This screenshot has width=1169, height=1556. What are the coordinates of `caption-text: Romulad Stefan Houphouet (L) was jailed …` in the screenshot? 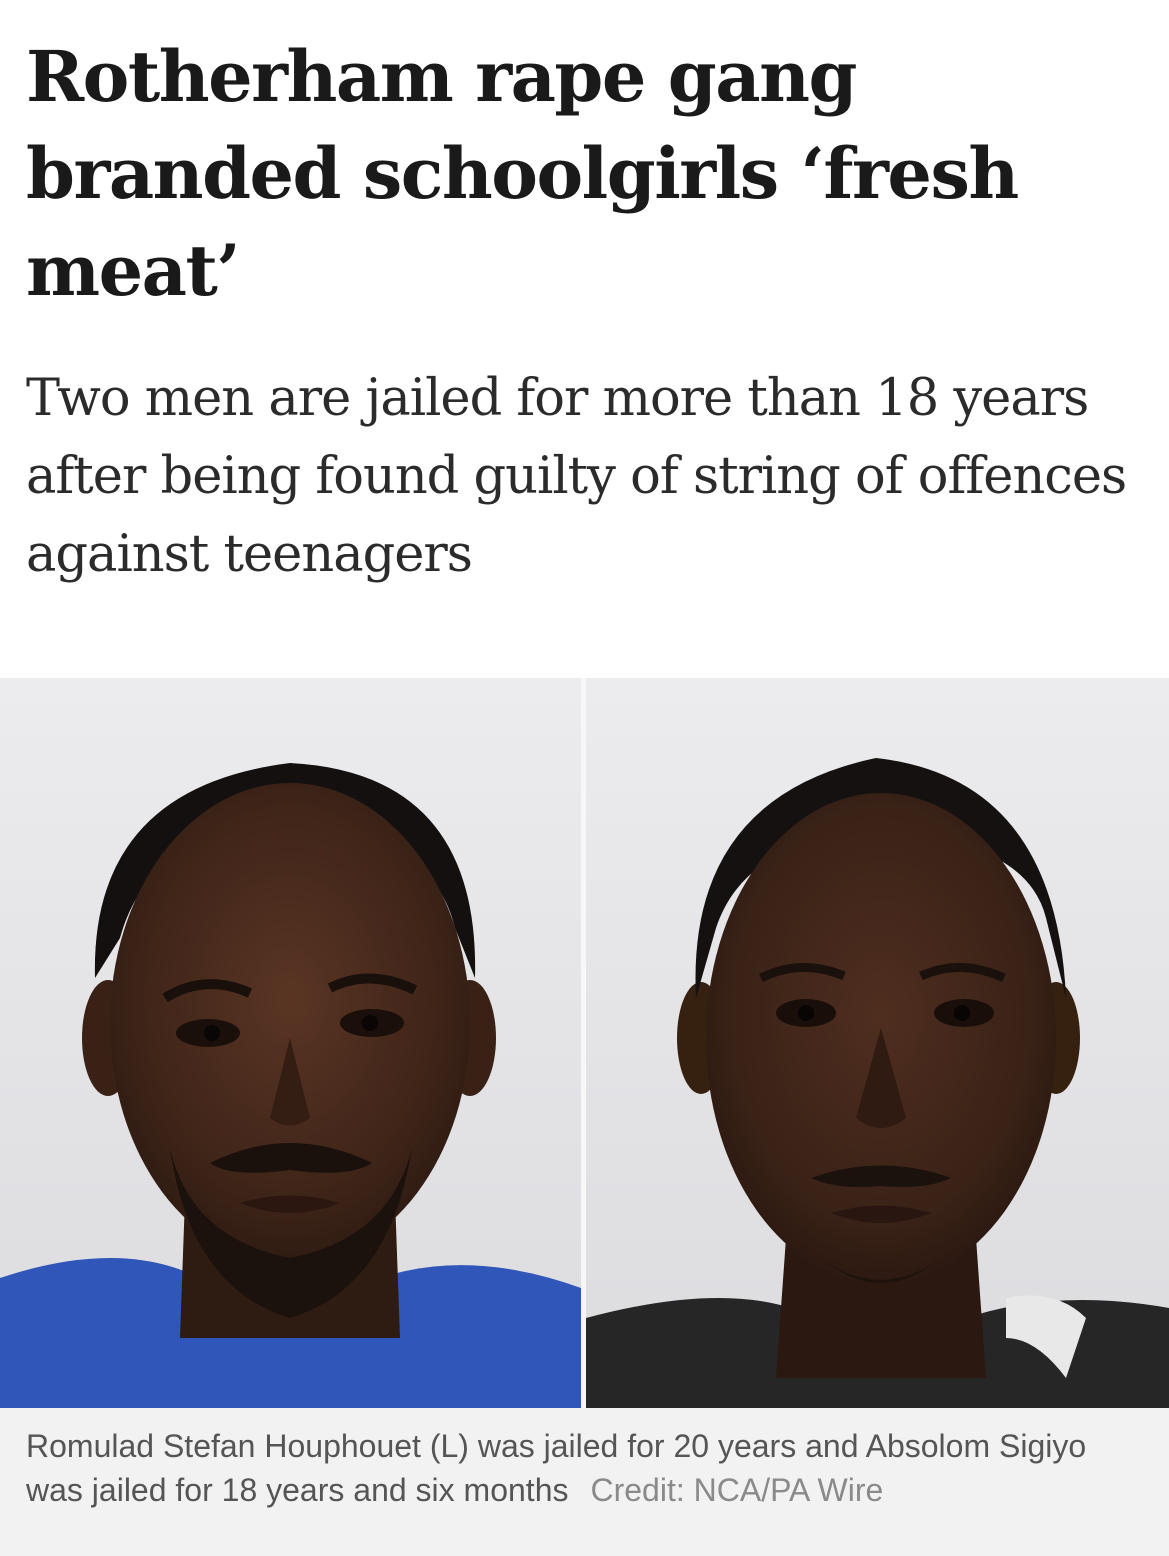 It's located at (581, 1468).